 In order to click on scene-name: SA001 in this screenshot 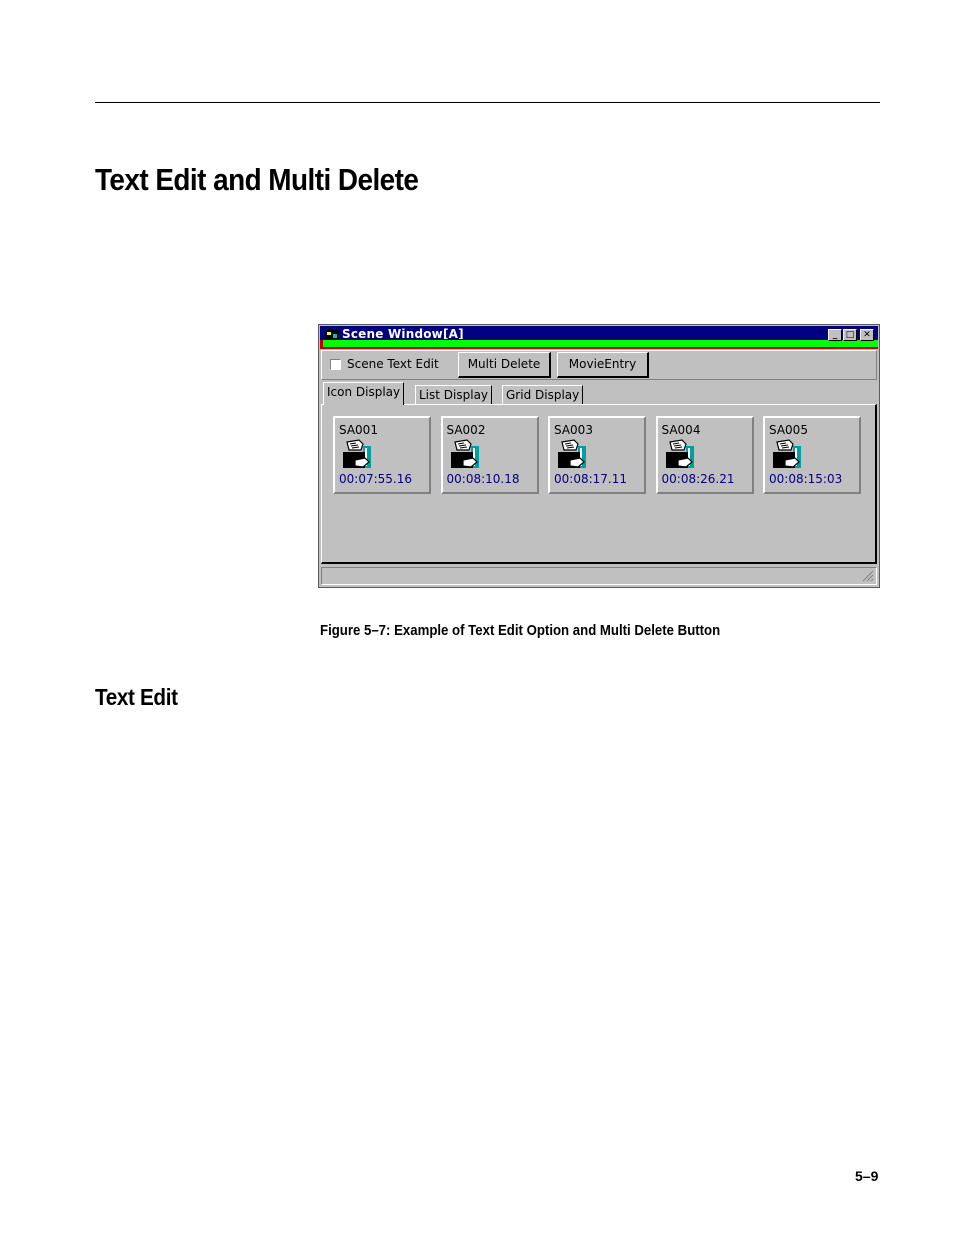, I will do `click(358, 430)`.